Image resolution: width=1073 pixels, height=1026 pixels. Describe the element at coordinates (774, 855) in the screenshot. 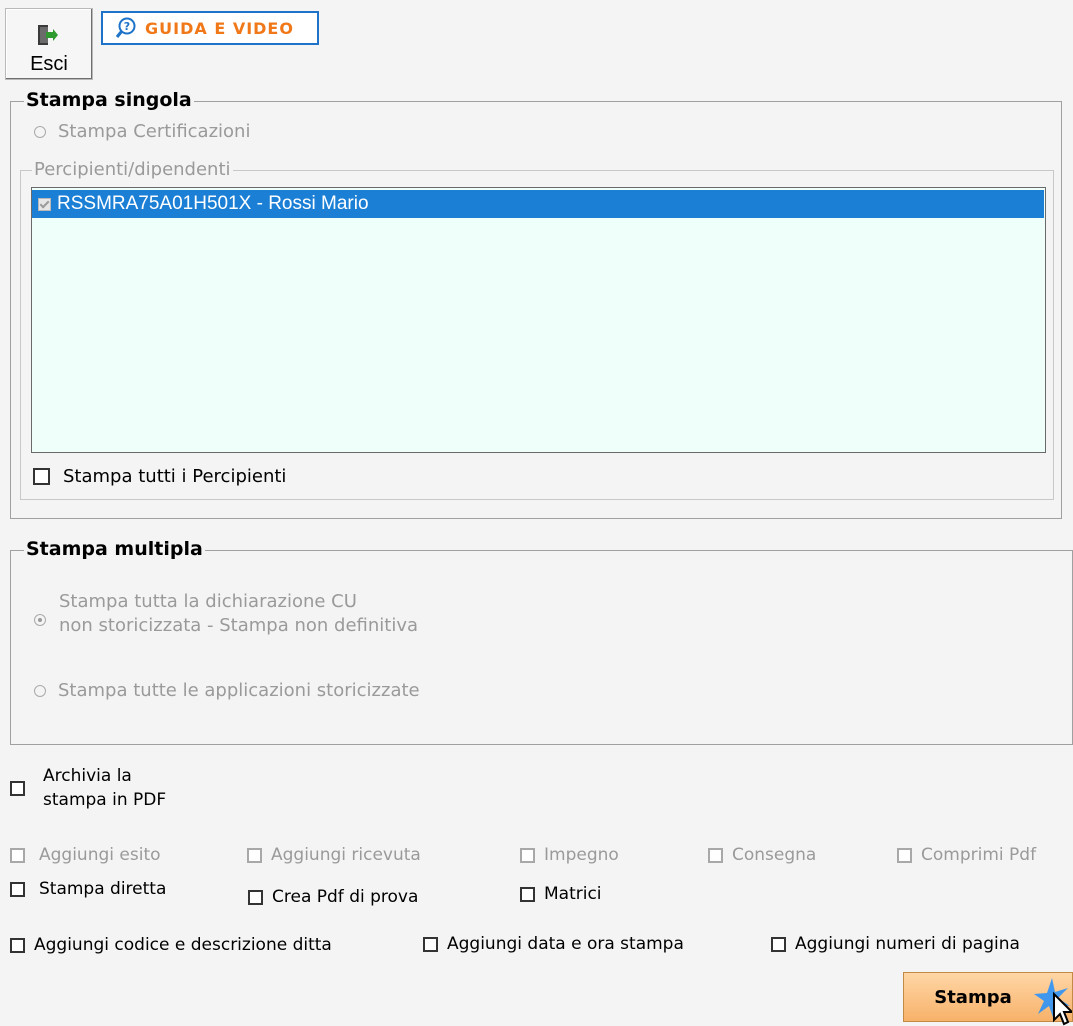

I see `delivery-label: Consegna` at that location.